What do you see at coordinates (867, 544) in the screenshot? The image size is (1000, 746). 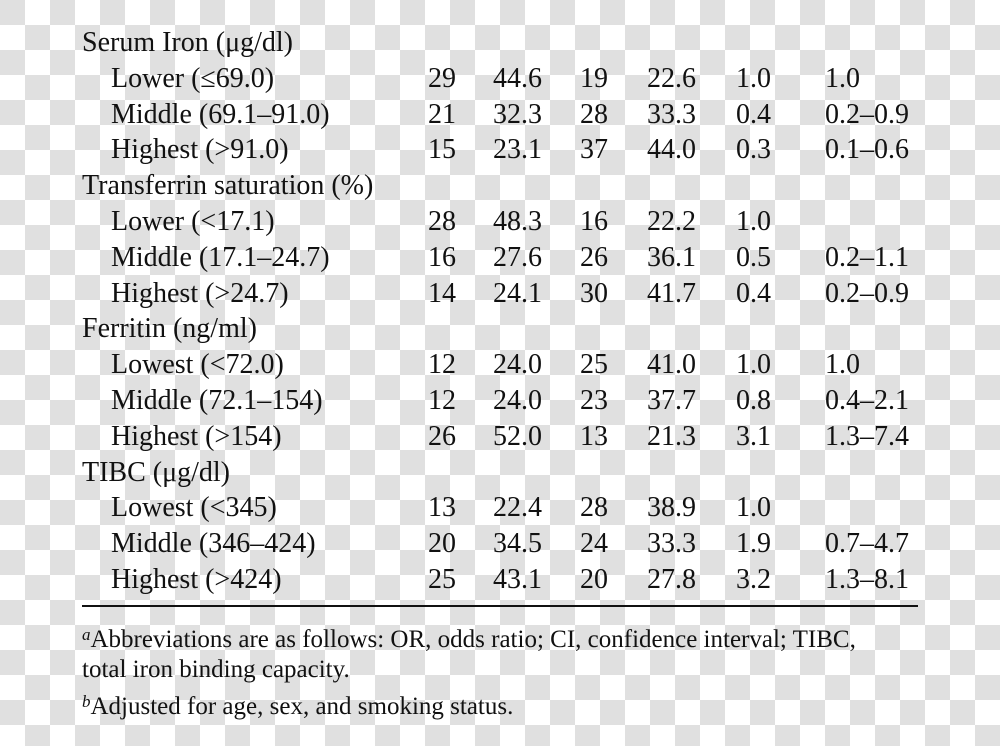 I see `table-cell: 0.7–4.7` at bounding box center [867, 544].